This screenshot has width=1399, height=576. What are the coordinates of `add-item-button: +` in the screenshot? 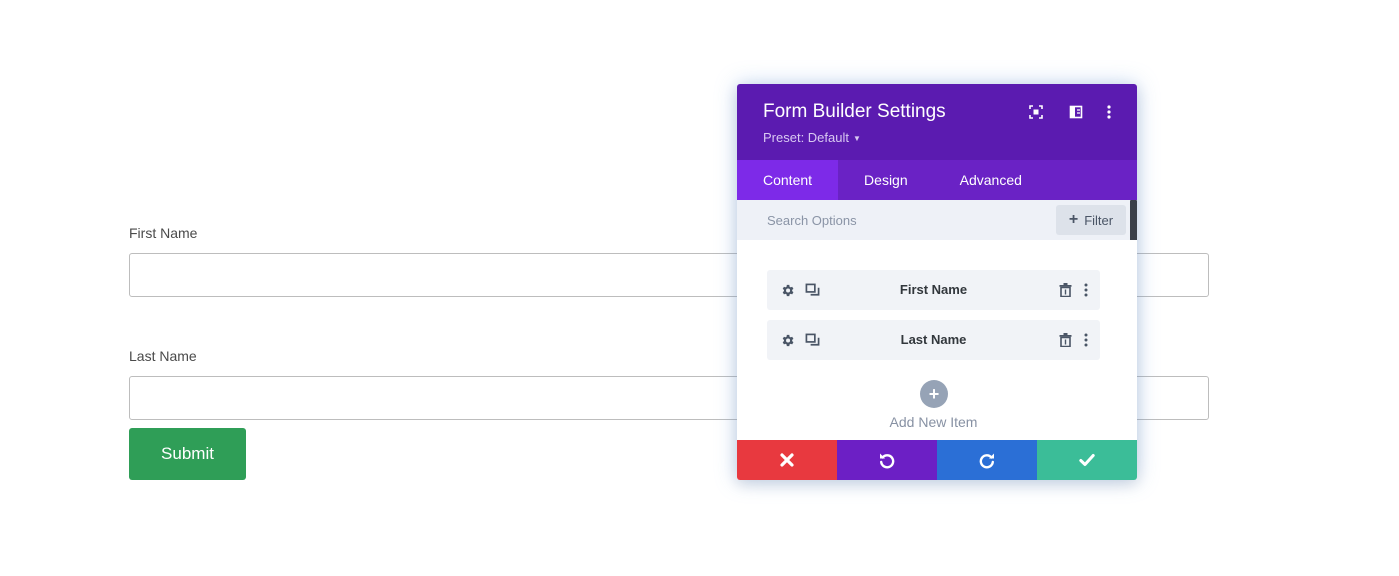 It's located at (934, 394).